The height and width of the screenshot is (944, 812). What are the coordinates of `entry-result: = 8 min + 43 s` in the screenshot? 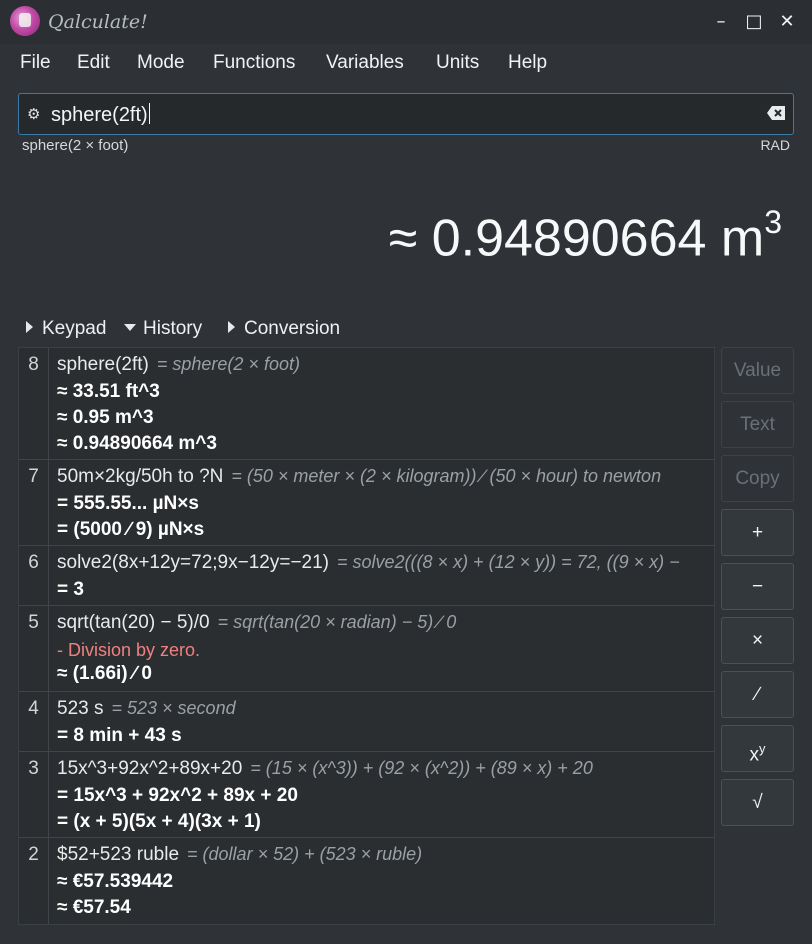 It's located at (119, 735).